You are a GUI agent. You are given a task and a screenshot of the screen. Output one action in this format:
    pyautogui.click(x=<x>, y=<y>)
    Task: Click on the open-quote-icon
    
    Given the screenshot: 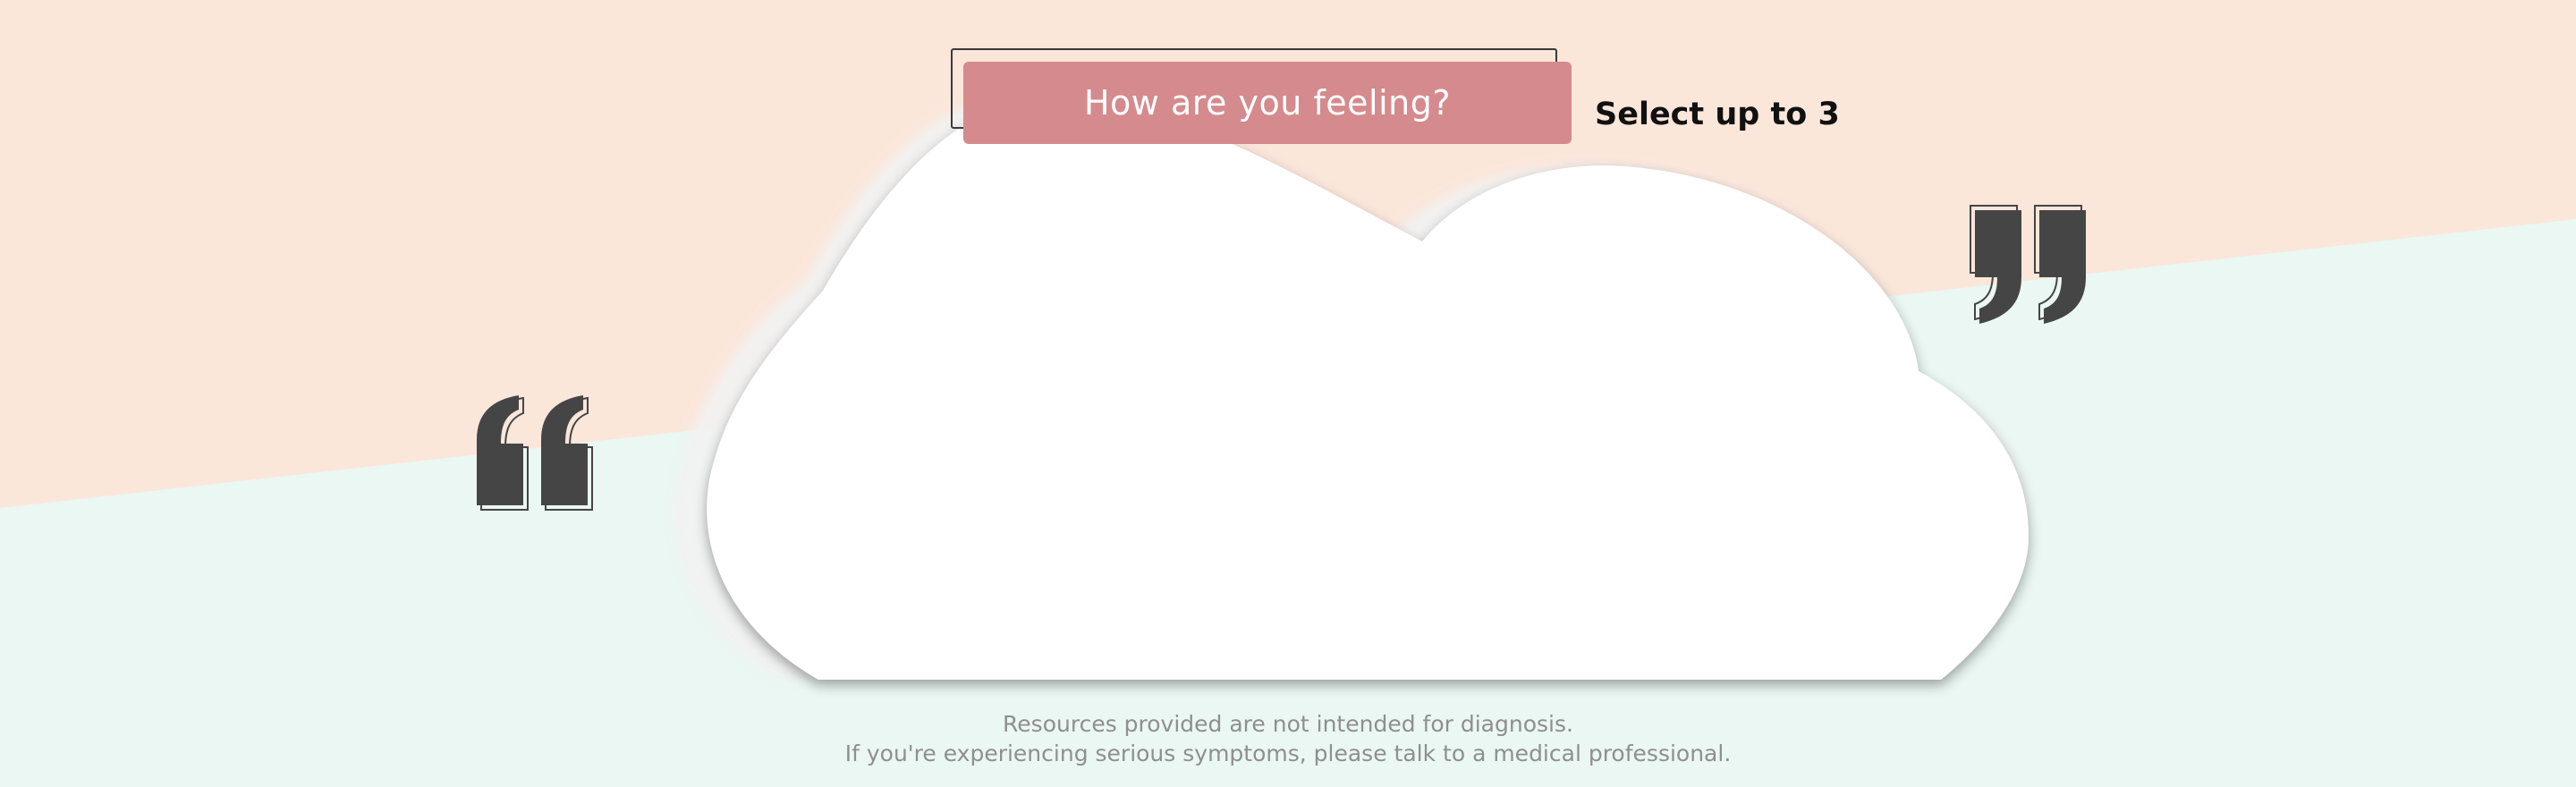 What is the action you would take?
    pyautogui.click(x=535, y=453)
    